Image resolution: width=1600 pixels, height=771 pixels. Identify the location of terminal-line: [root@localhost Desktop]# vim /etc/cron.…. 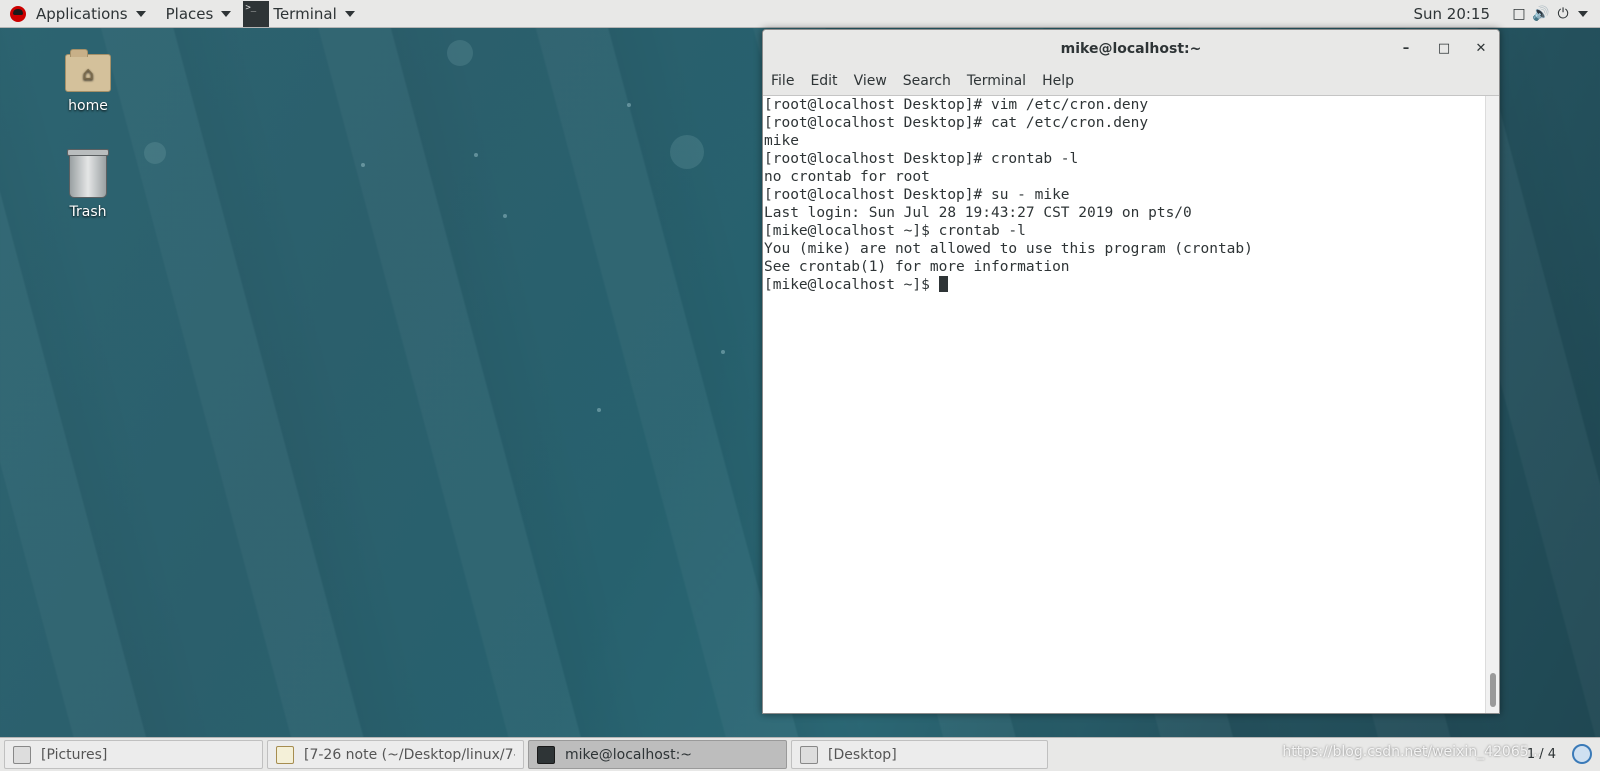
(956, 105).